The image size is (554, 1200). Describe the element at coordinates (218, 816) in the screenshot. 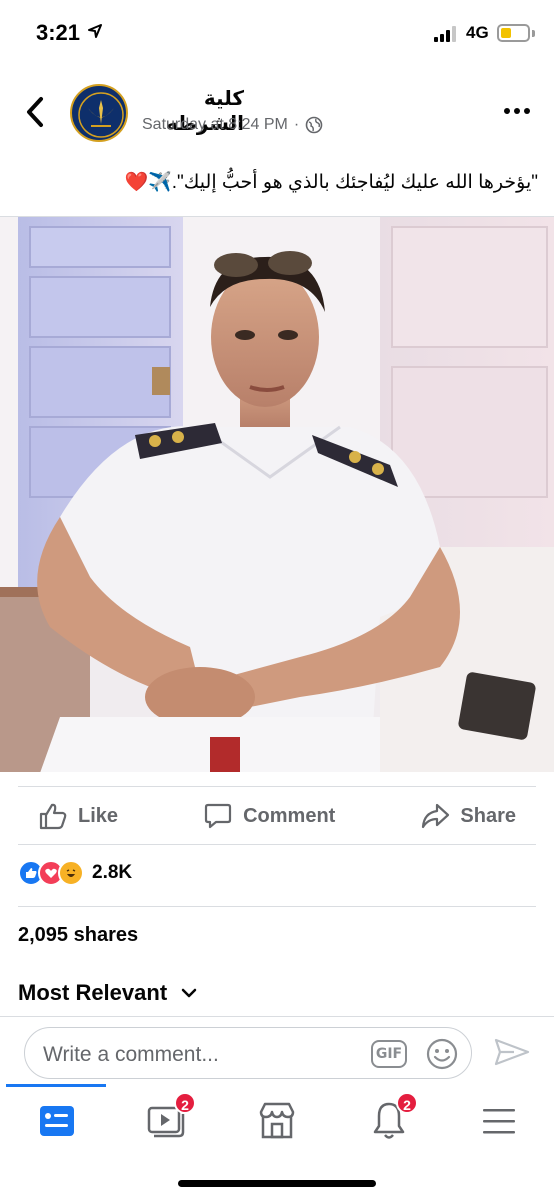

I see `comment-bubble-icon` at that location.